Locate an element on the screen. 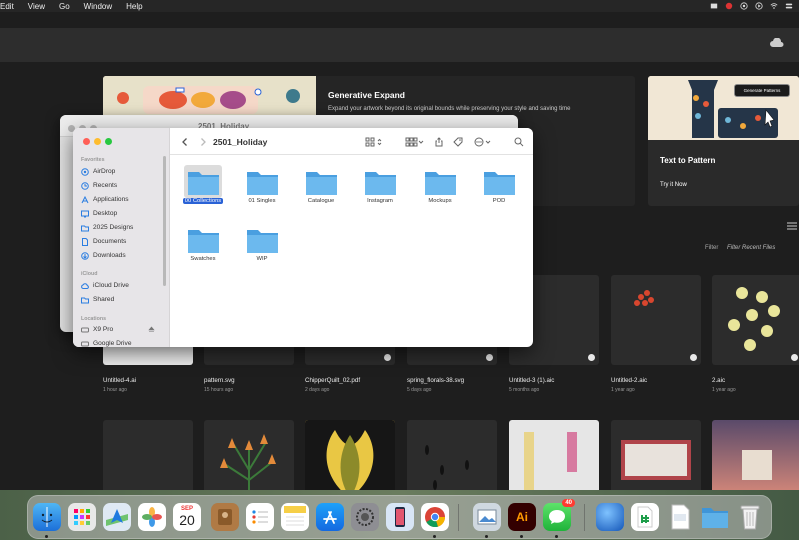 This screenshot has height=540, width=799. file-date: 1 year ago is located at coordinates (724, 390).